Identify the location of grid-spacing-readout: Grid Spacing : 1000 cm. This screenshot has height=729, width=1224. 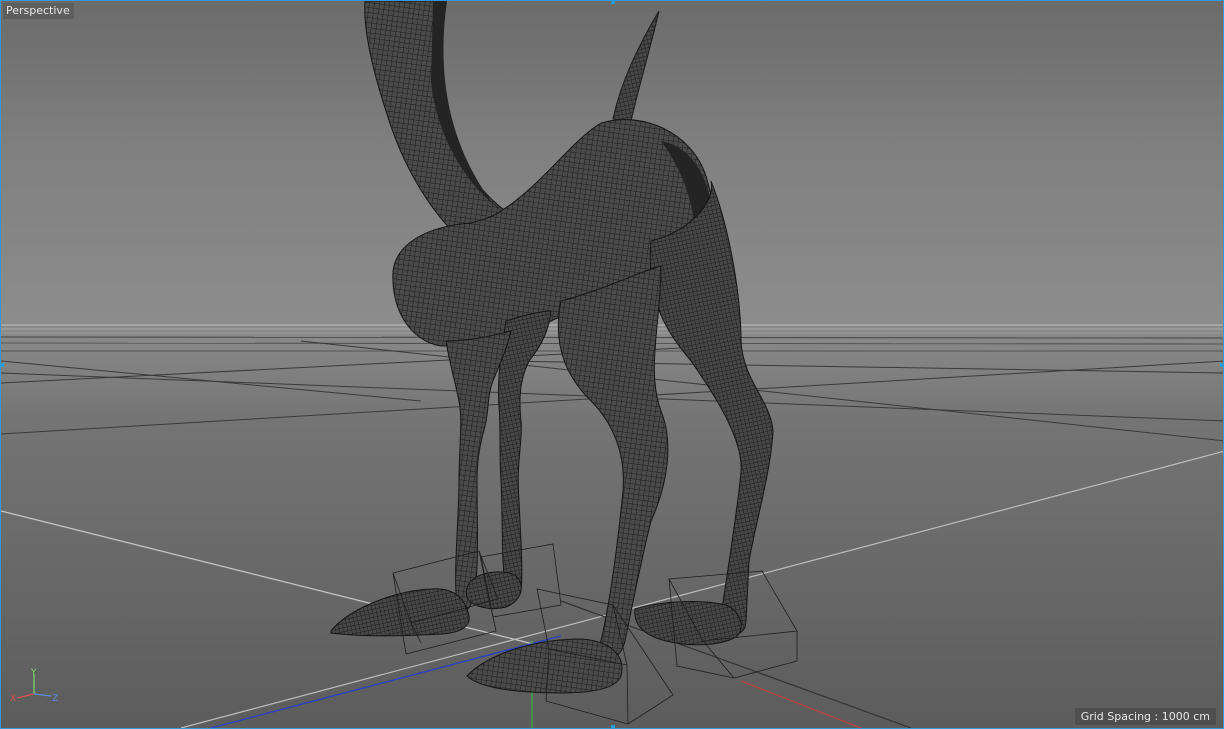
(1145, 716).